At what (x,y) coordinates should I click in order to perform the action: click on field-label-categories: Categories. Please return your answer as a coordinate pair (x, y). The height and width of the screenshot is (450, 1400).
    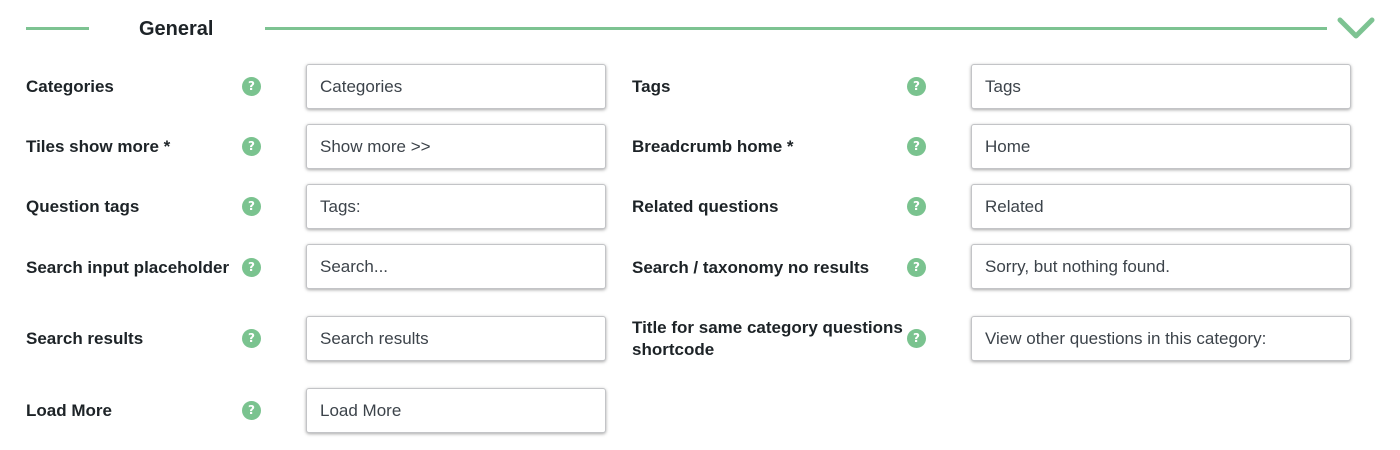
    Looking at the image, I should click on (70, 86).